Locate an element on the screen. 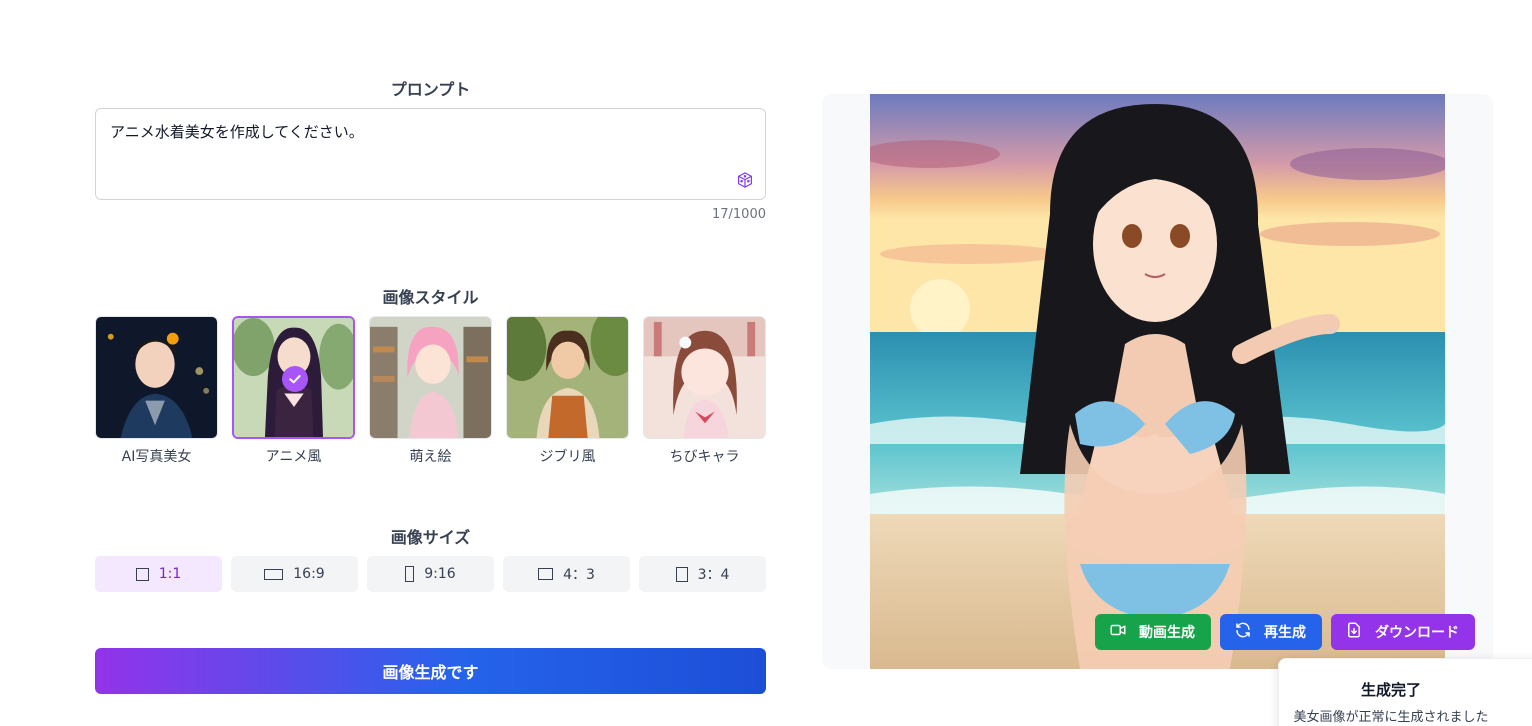 The width and height of the screenshot is (1532, 726). style-thumb-anime is located at coordinates (293, 377).